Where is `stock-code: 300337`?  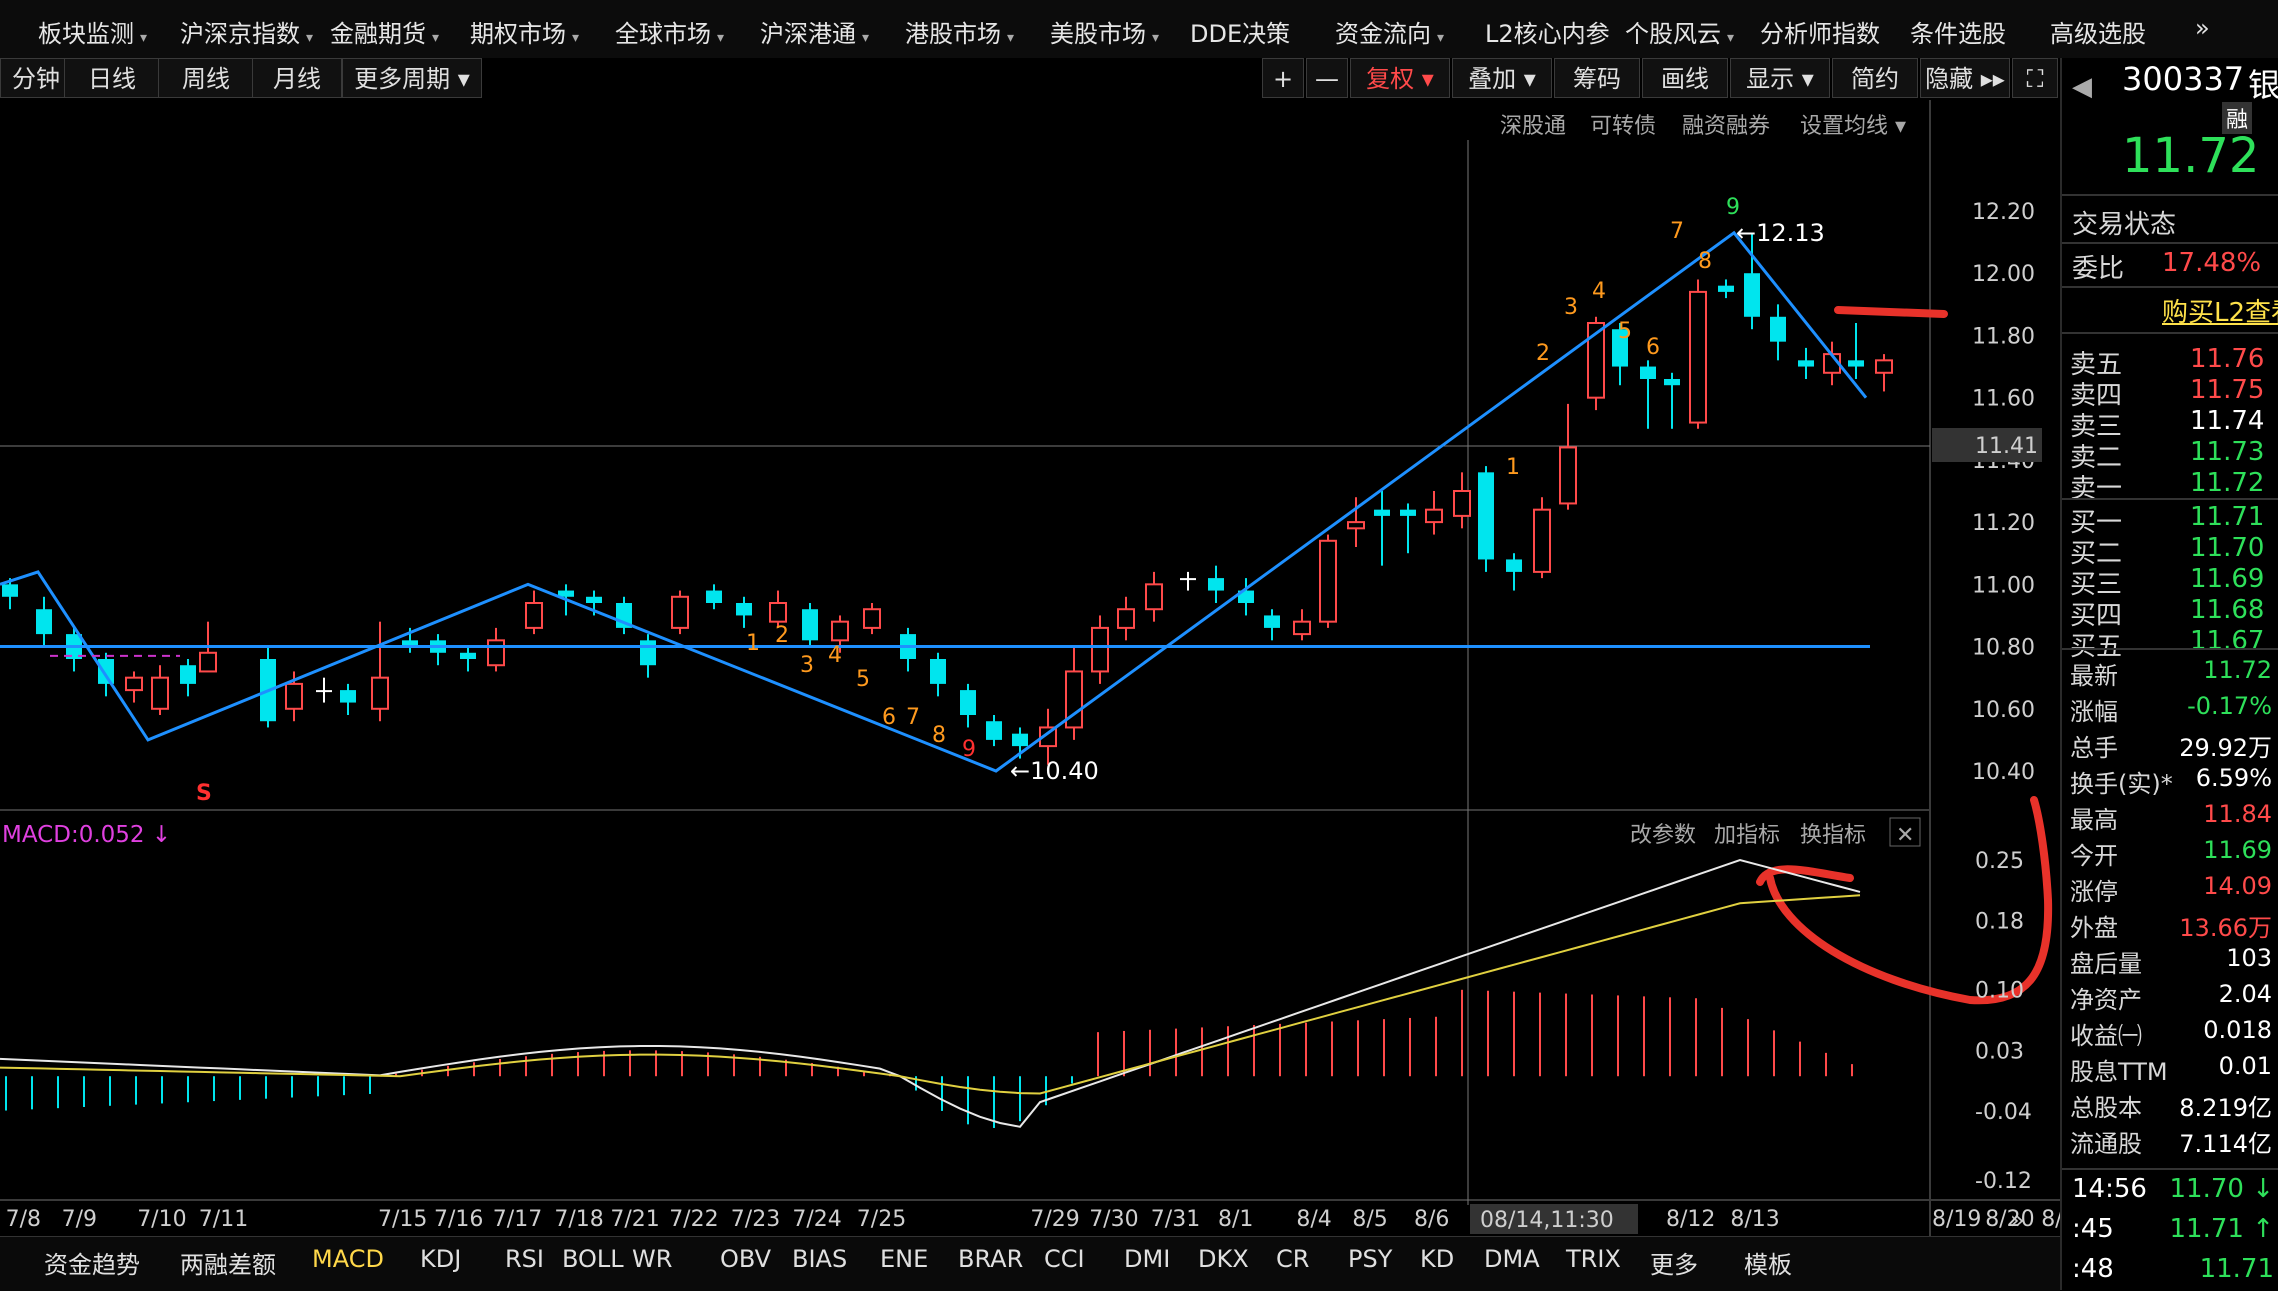 stock-code: 300337 is located at coordinates (2183, 79).